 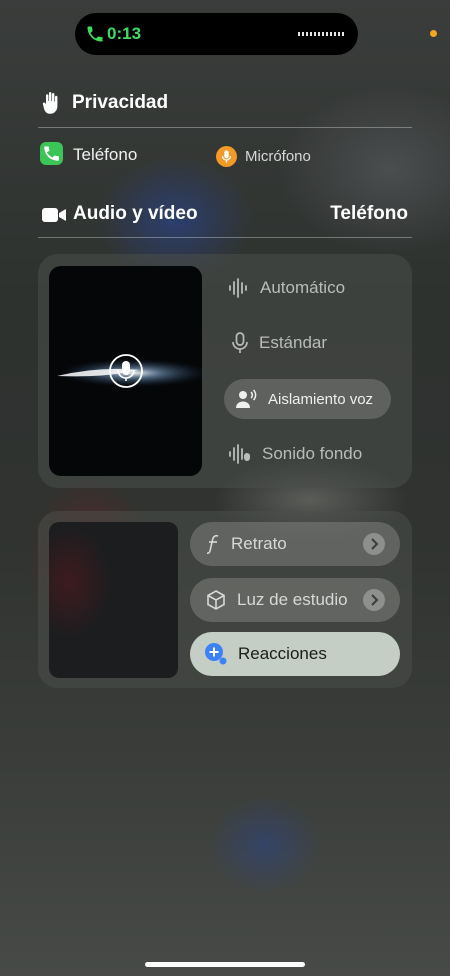 What do you see at coordinates (135, 213) in the screenshot?
I see `audio-video-title: Audio y vídeo` at bounding box center [135, 213].